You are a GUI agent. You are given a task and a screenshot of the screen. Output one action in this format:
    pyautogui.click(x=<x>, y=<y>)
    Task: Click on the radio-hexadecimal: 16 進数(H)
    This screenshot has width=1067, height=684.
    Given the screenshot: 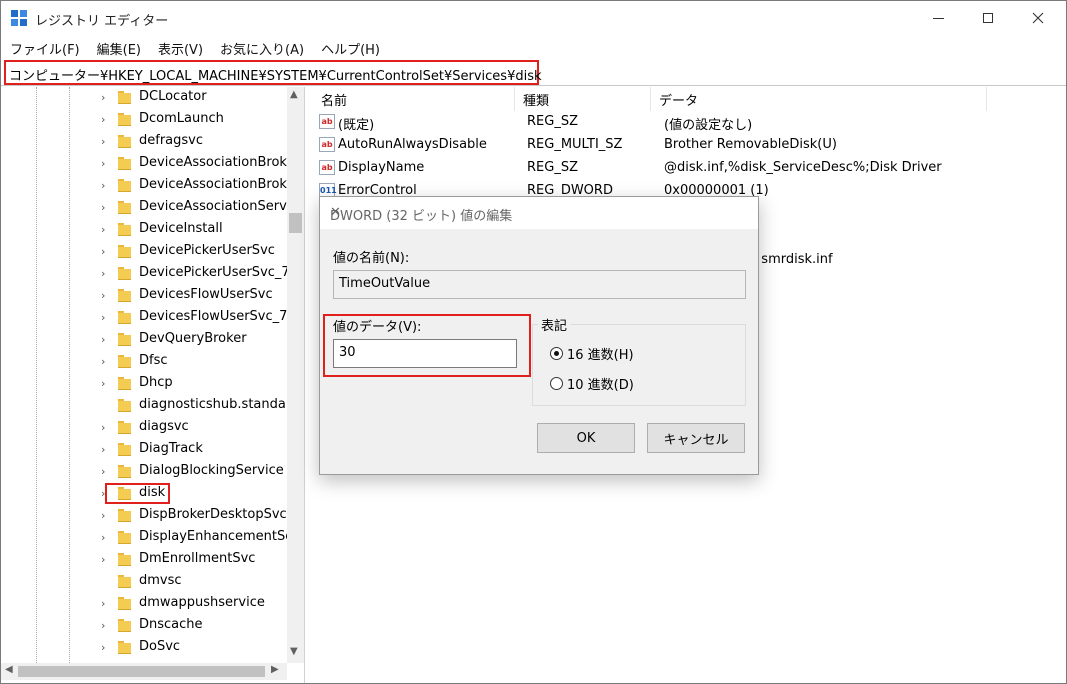 What is the action you would take?
    pyautogui.click(x=592, y=353)
    